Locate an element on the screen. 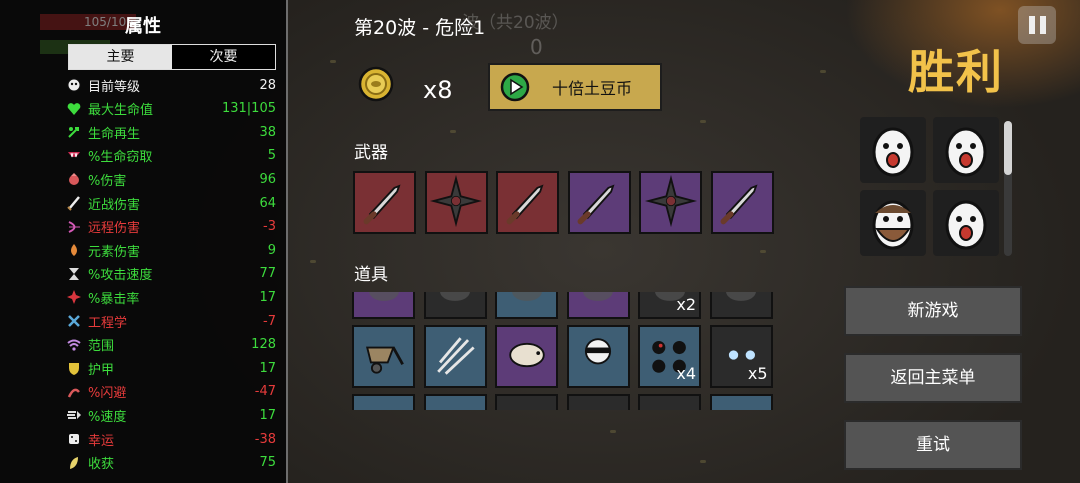 The height and width of the screenshot is (483, 1080). stat-value: 64 is located at coordinates (267, 203).